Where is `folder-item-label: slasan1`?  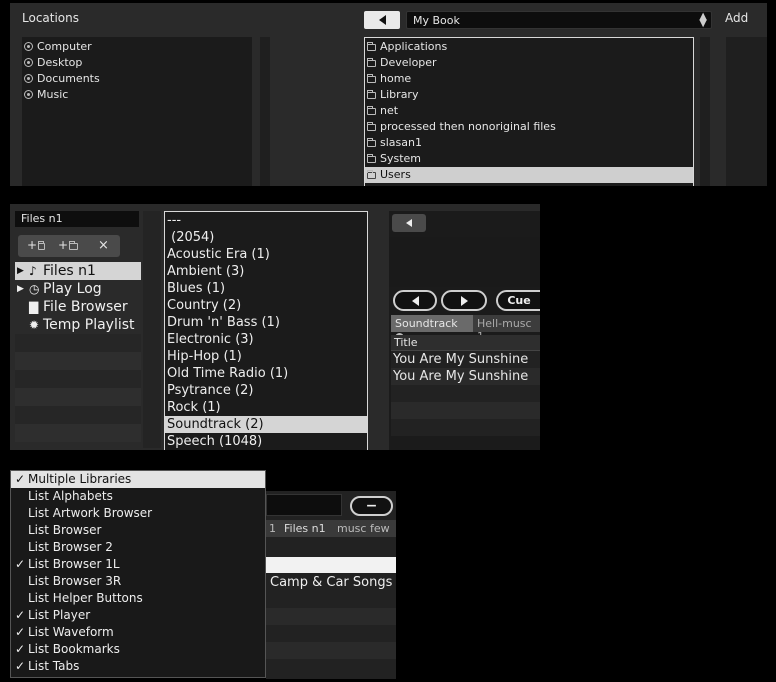
folder-item-label: slasan1 is located at coordinates (401, 142).